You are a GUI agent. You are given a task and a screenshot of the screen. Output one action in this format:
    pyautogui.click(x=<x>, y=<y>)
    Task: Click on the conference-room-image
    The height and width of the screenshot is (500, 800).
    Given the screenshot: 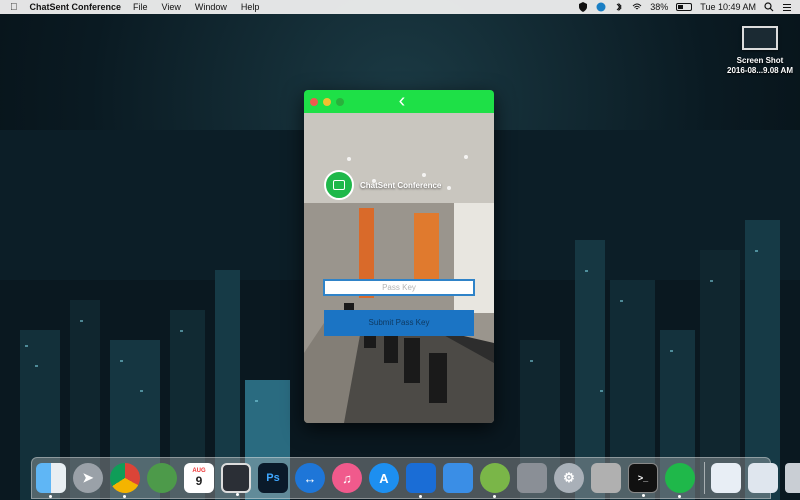 What is the action you would take?
    pyautogui.click(x=399, y=268)
    